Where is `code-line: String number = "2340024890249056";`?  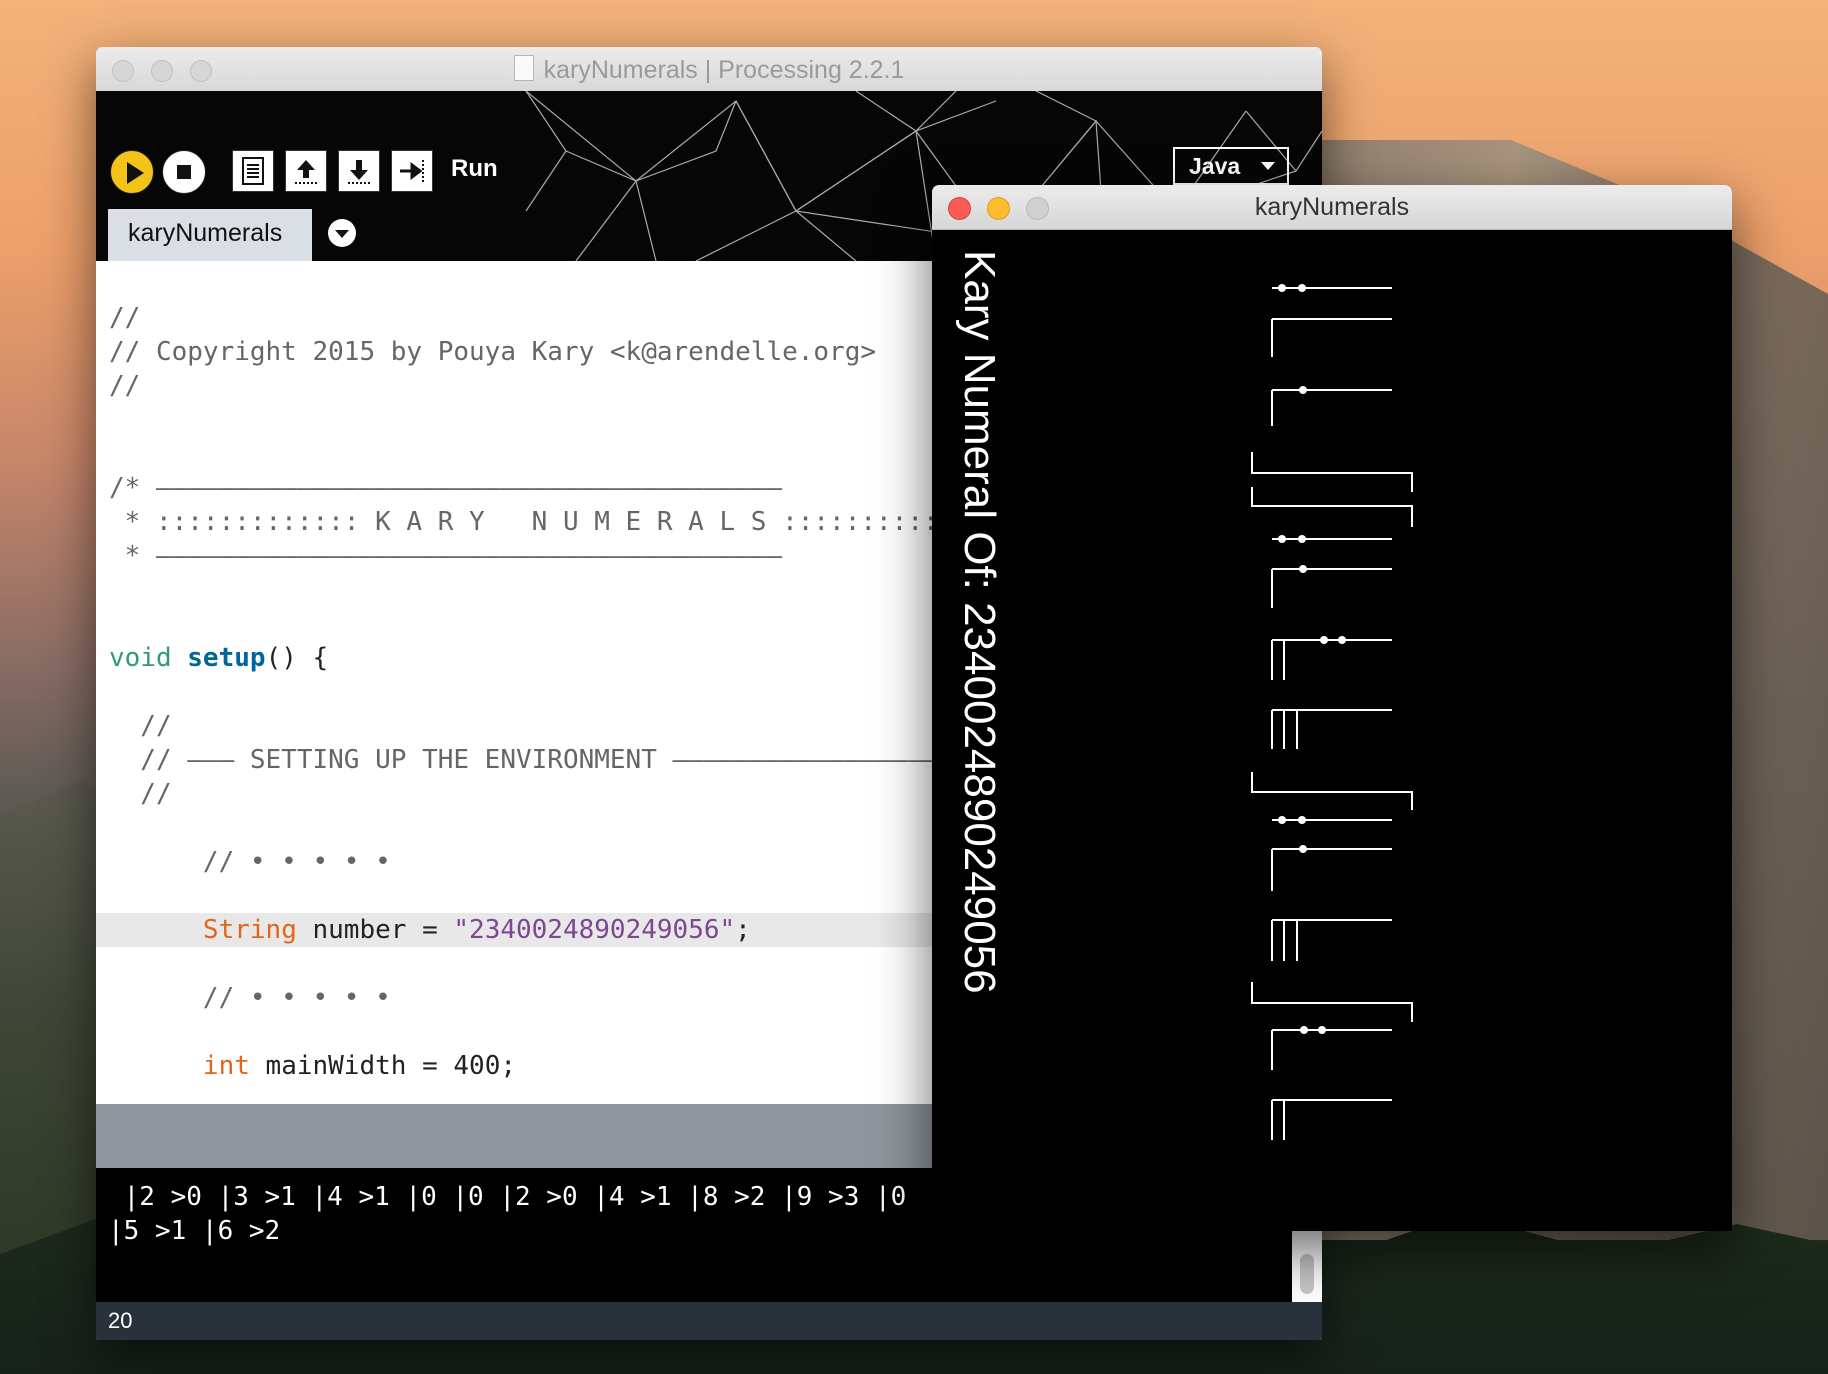 code-line: String number = "2340024890249056"; is located at coordinates (430, 930).